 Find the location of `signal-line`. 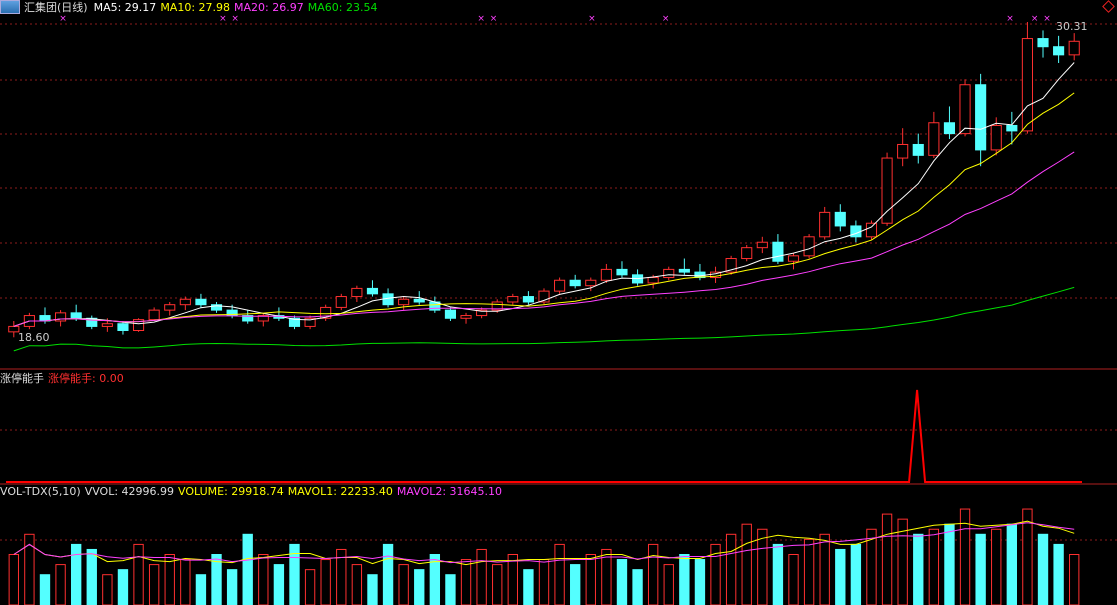

signal-line is located at coordinates (544, 436).